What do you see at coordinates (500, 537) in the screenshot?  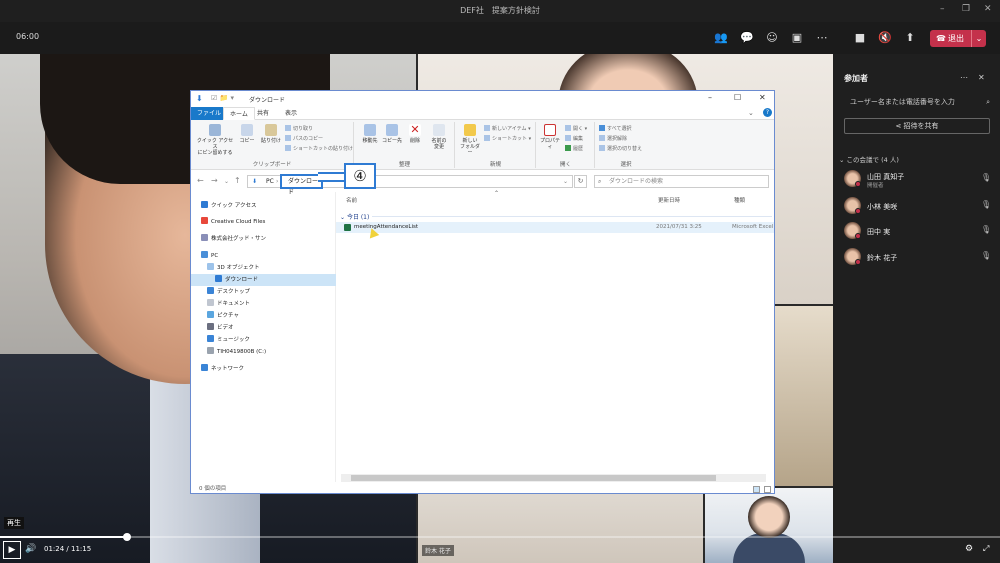 I see `progress-bar` at bounding box center [500, 537].